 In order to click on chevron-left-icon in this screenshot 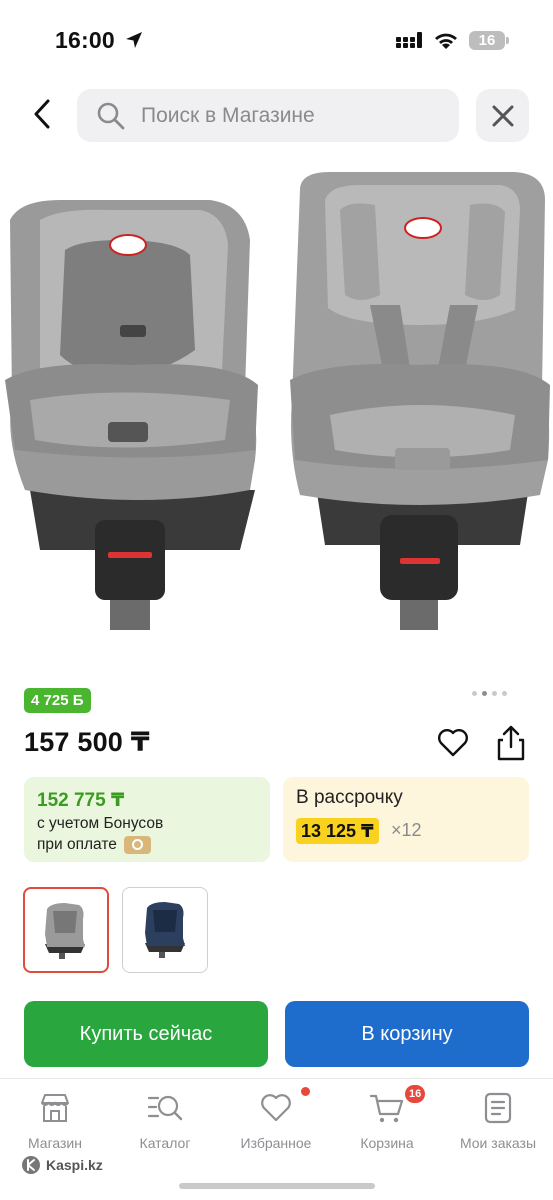, I will do `click(42, 114)`.